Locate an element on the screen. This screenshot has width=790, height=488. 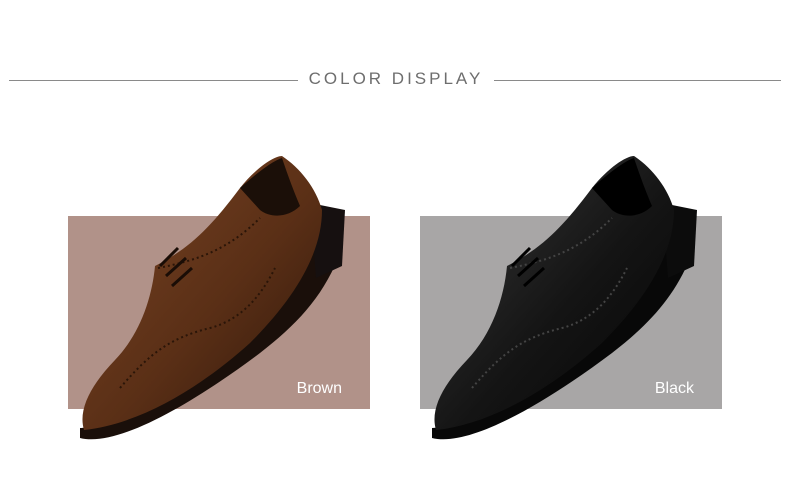
section-title: COLOR DISPLAY is located at coordinates (396, 78).